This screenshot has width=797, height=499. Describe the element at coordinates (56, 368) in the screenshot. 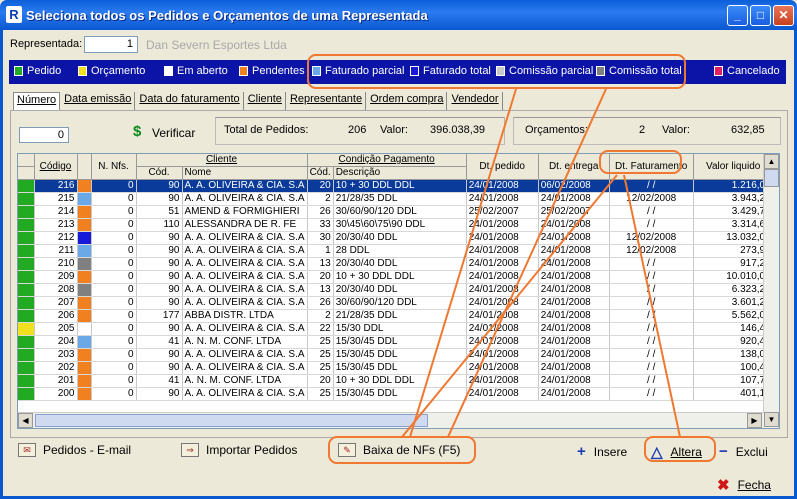

I see `cell-codigo: 202` at that location.